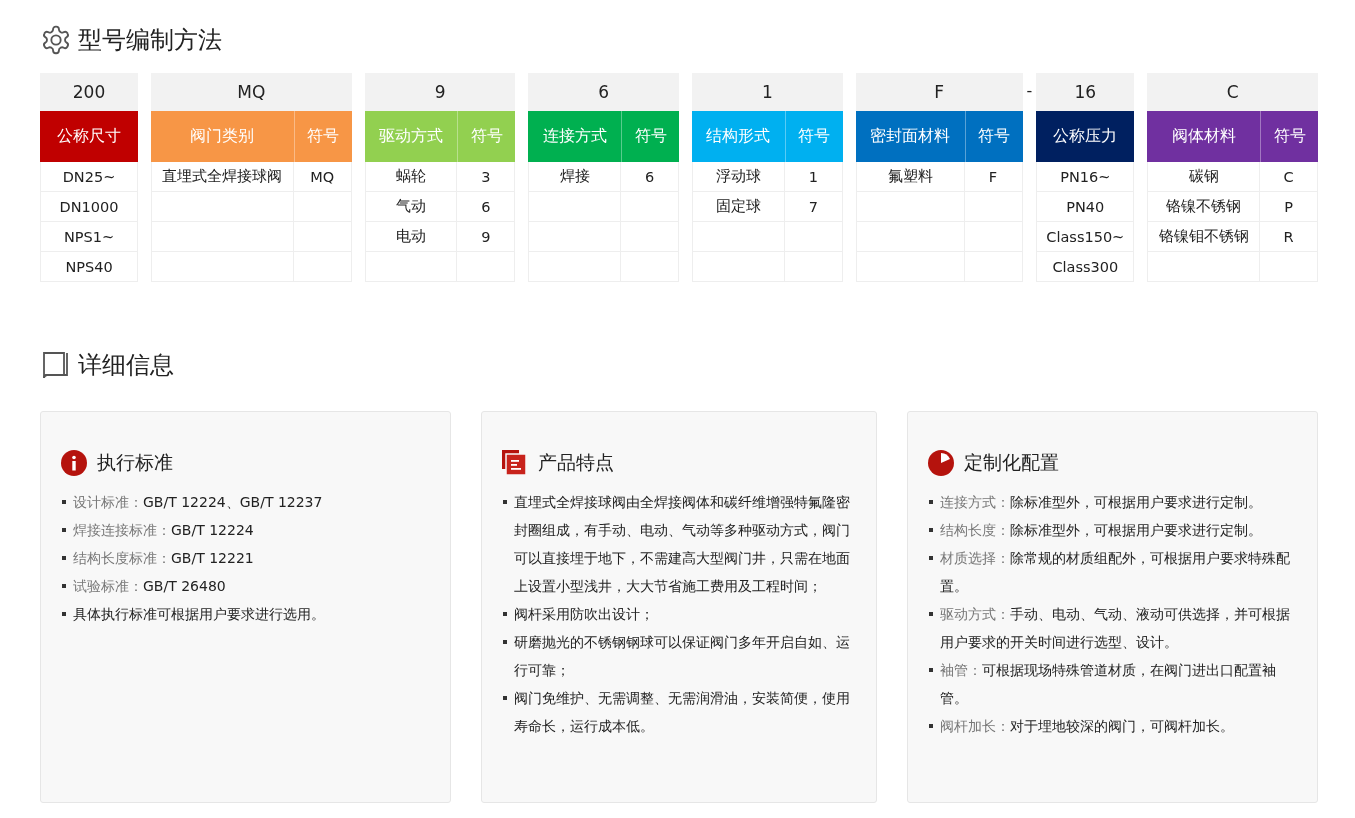 Image resolution: width=1355 pixels, height=818 pixels. Describe the element at coordinates (910, 136) in the screenshot. I see `column-header: 密封面材料` at that location.